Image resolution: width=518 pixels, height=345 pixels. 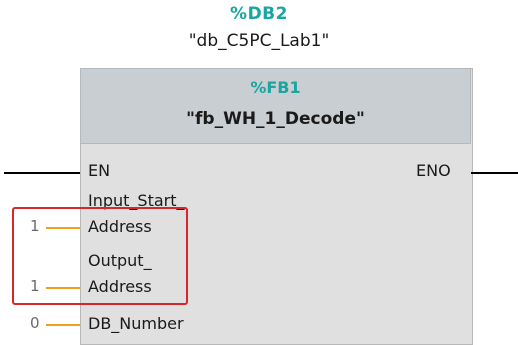 What do you see at coordinates (259, 14) in the screenshot?
I see `instance-db-address: %DB2` at bounding box center [259, 14].